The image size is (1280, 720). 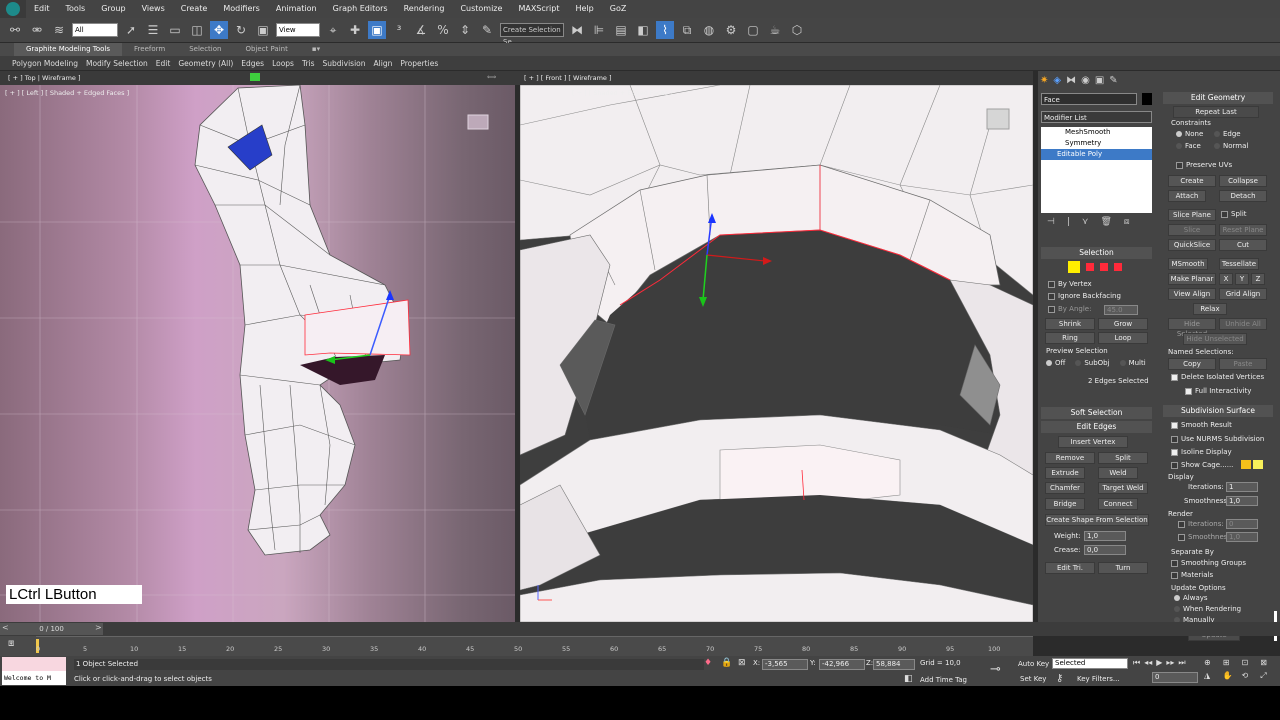 What do you see at coordinates (1243, 245) in the screenshot?
I see `cut-button: Cut` at bounding box center [1243, 245].